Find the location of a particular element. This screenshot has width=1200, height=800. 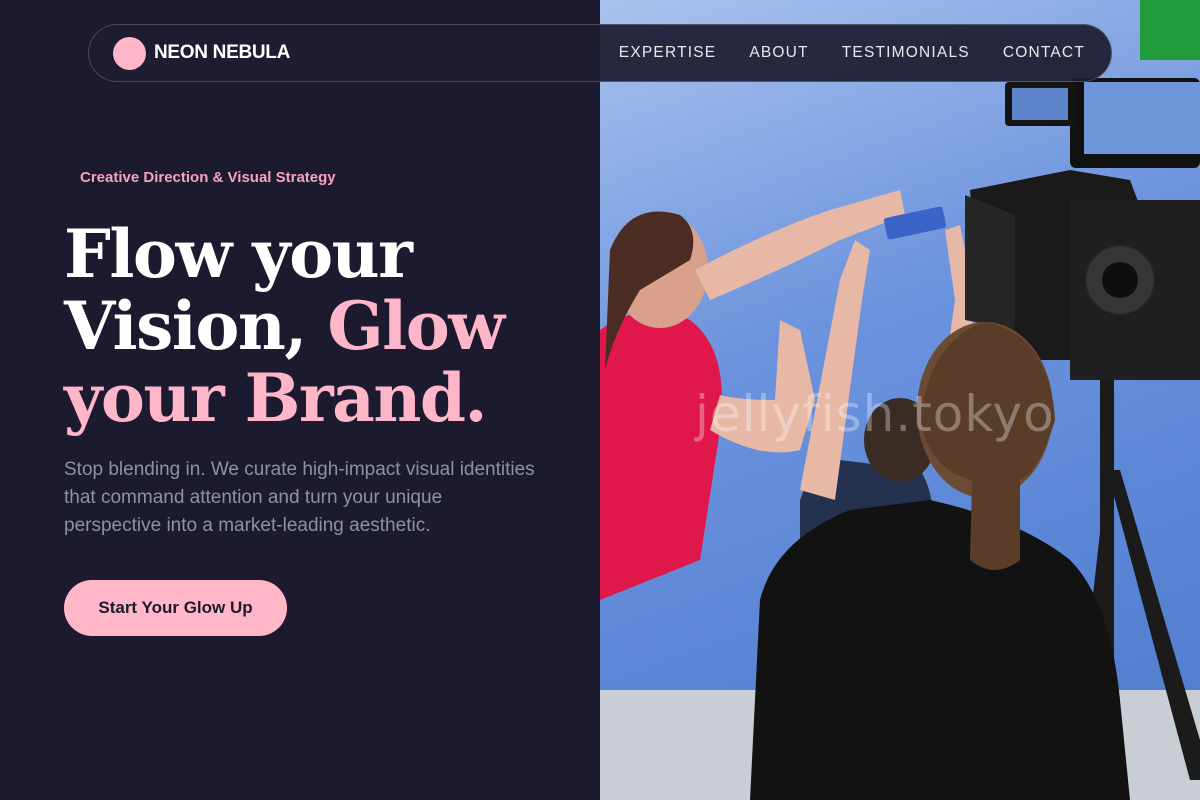

green-screen-patch is located at coordinates (1170, 30).